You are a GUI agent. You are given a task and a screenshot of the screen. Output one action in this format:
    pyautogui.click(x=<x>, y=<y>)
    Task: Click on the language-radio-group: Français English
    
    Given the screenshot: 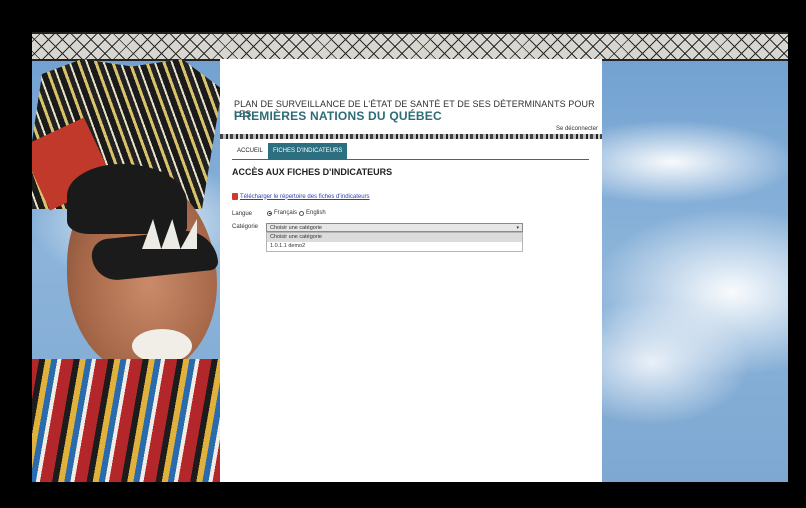 What is the action you would take?
    pyautogui.click(x=296, y=213)
    